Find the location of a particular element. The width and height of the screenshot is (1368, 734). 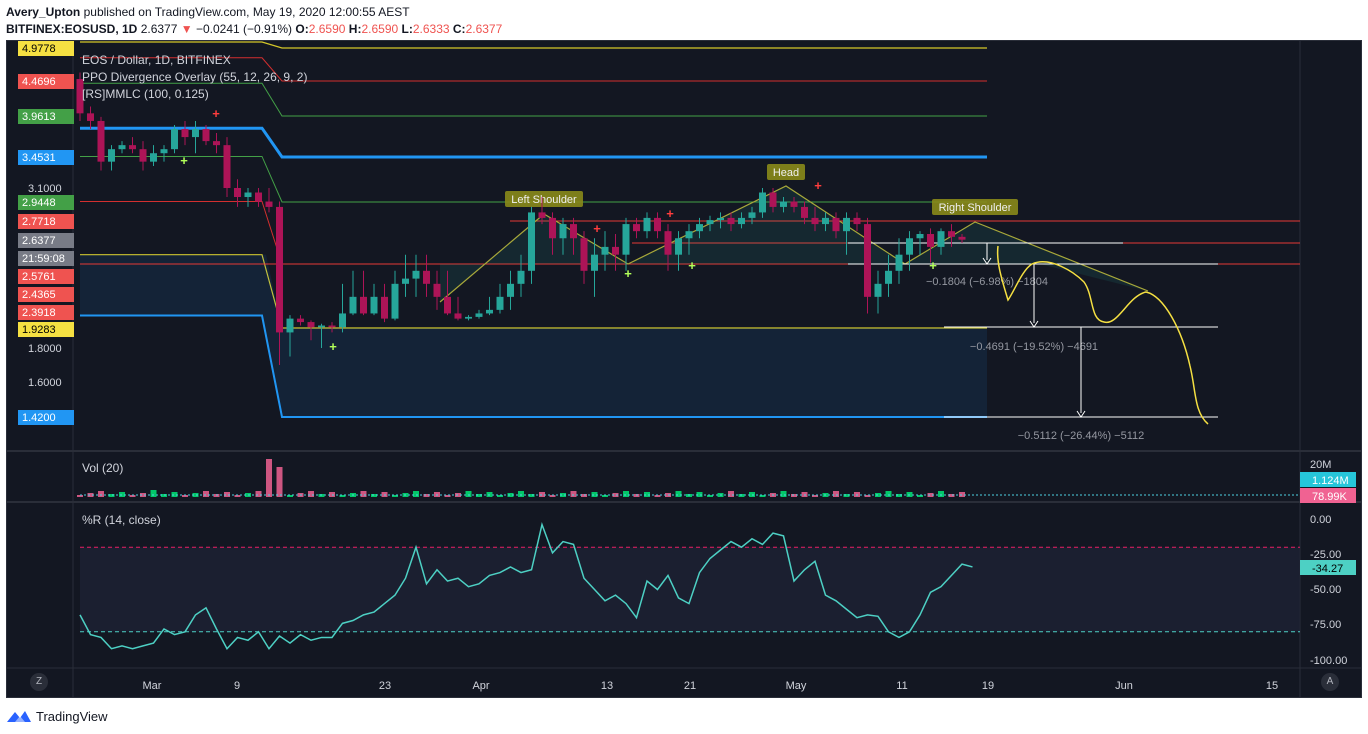

time-axis-tick: May is located at coordinates (796, 686).